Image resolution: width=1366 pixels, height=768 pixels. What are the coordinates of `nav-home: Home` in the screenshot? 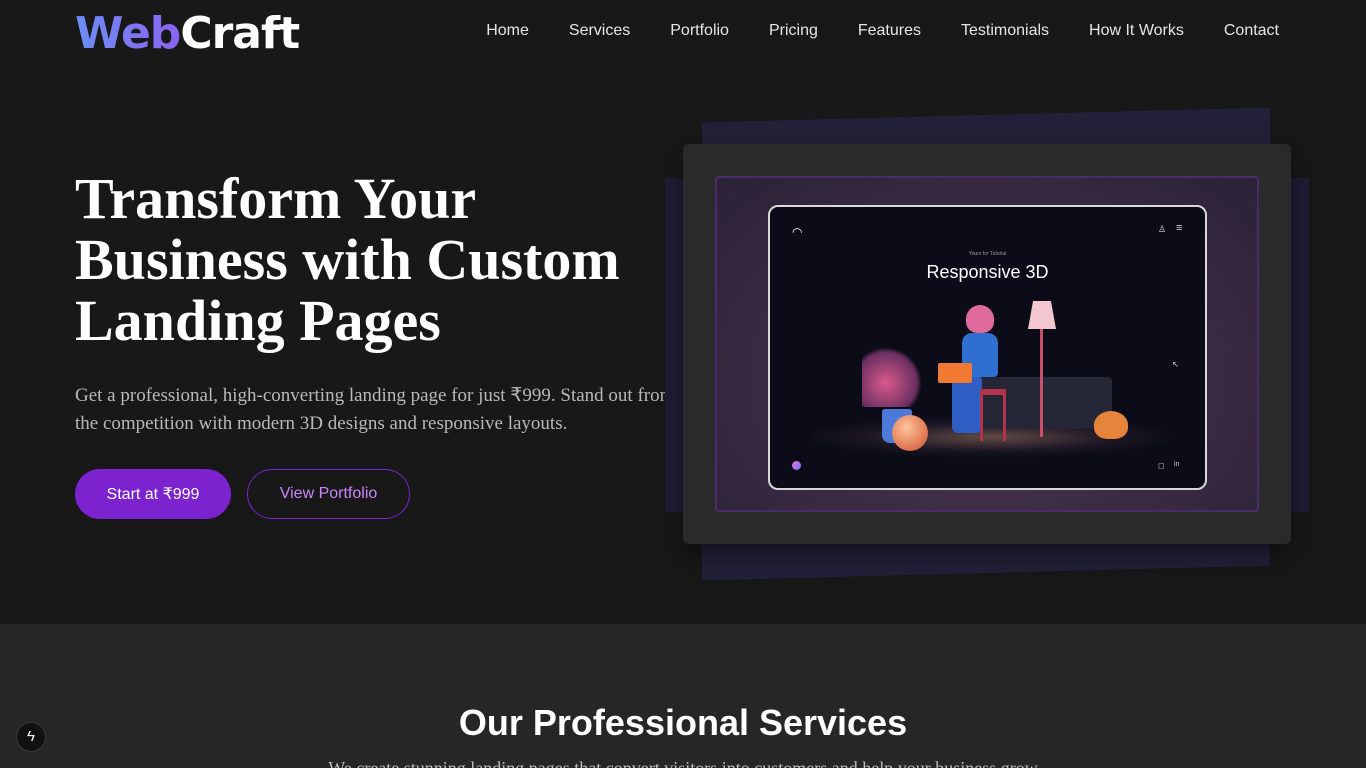 It's located at (507, 31).